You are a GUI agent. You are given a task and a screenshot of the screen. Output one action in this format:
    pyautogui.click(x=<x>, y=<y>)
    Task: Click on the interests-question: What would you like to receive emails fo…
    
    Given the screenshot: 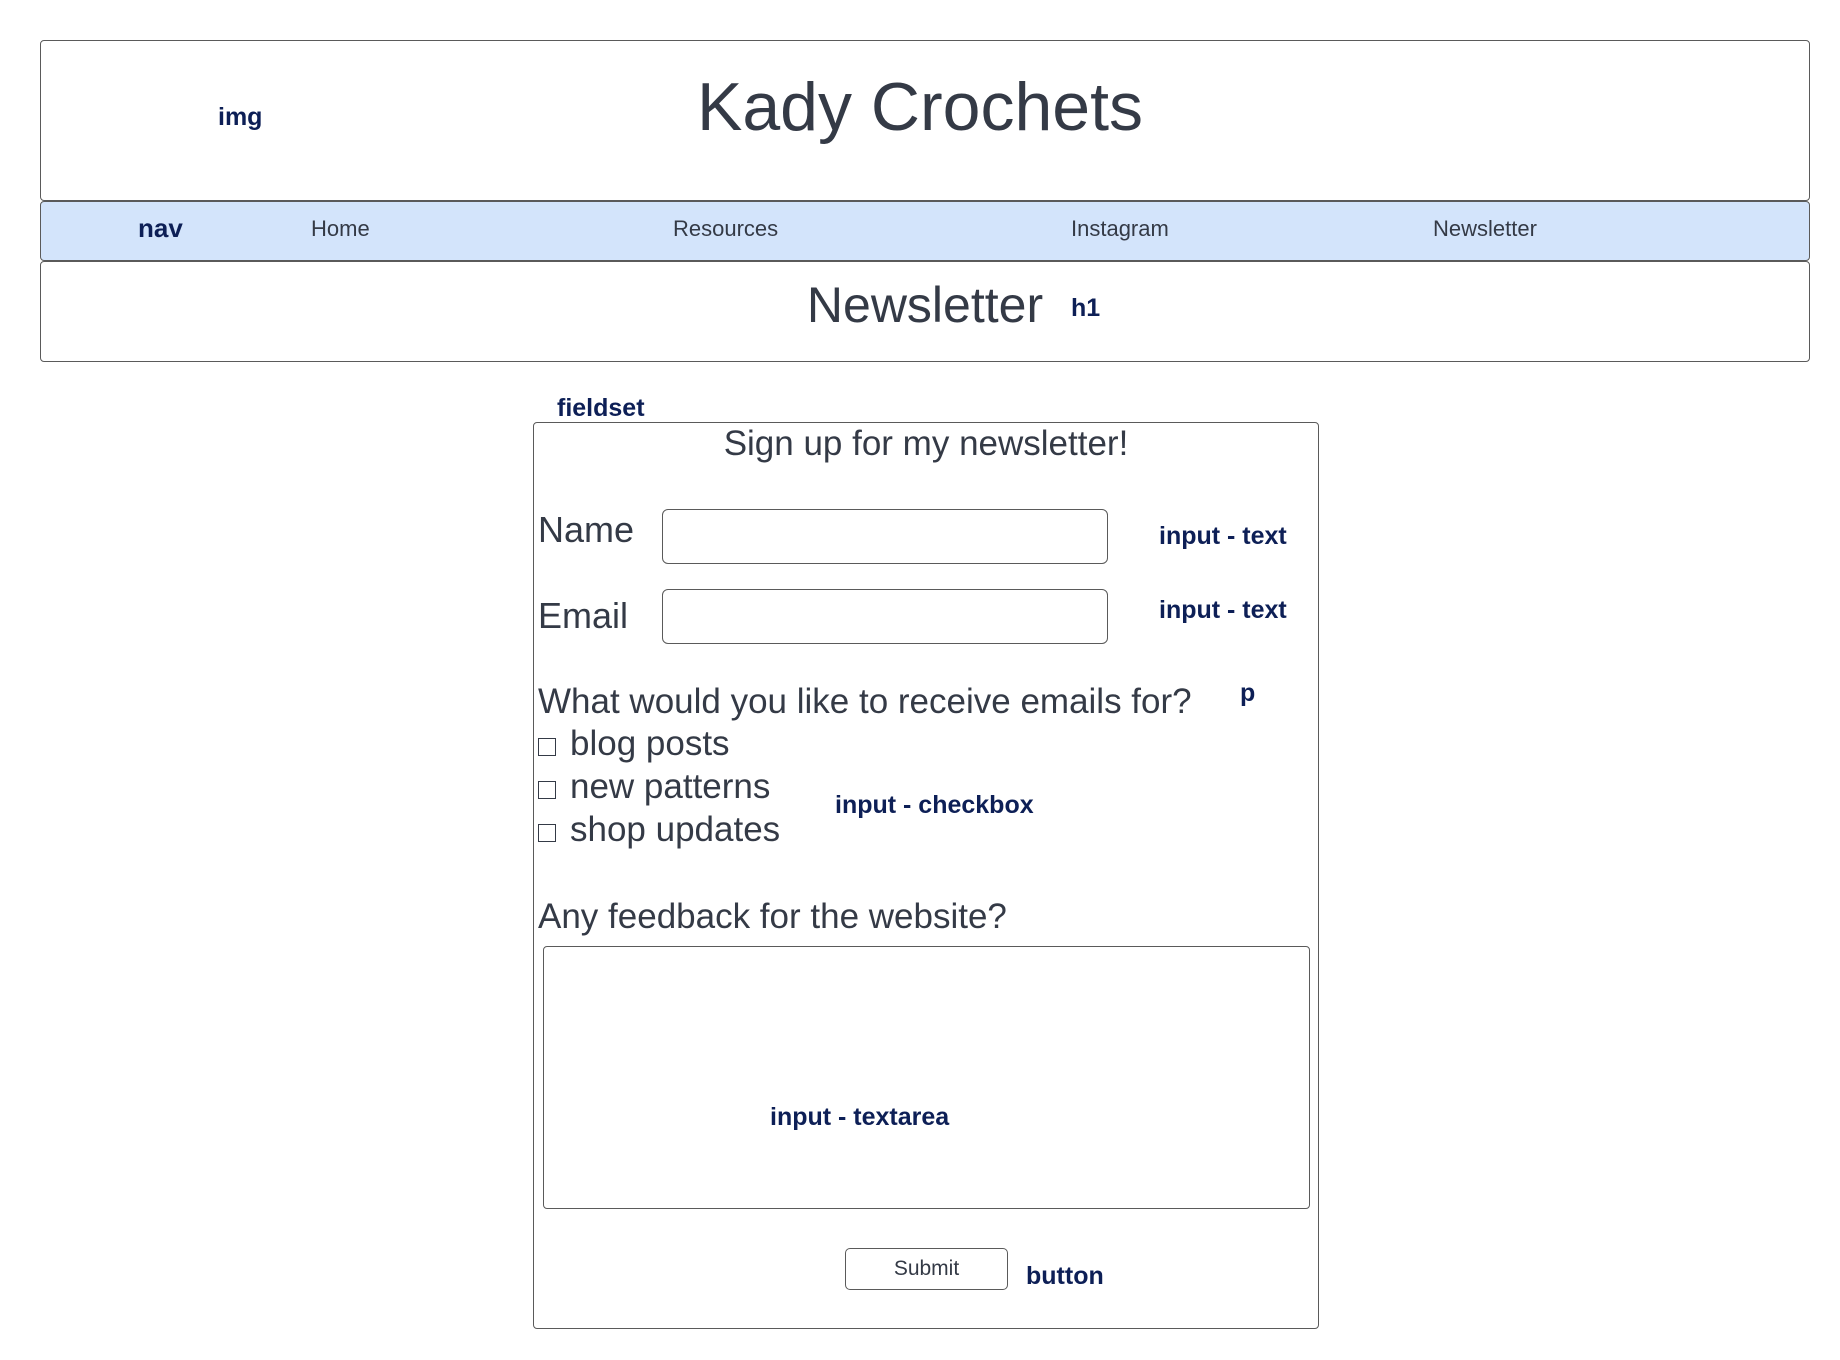 What is the action you would take?
    pyautogui.click(x=865, y=701)
    